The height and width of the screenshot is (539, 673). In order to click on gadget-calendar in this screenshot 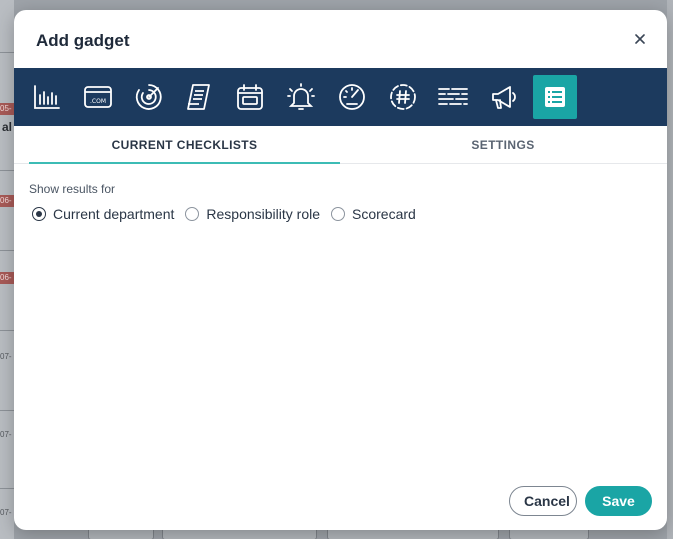, I will do `click(250, 97)`.